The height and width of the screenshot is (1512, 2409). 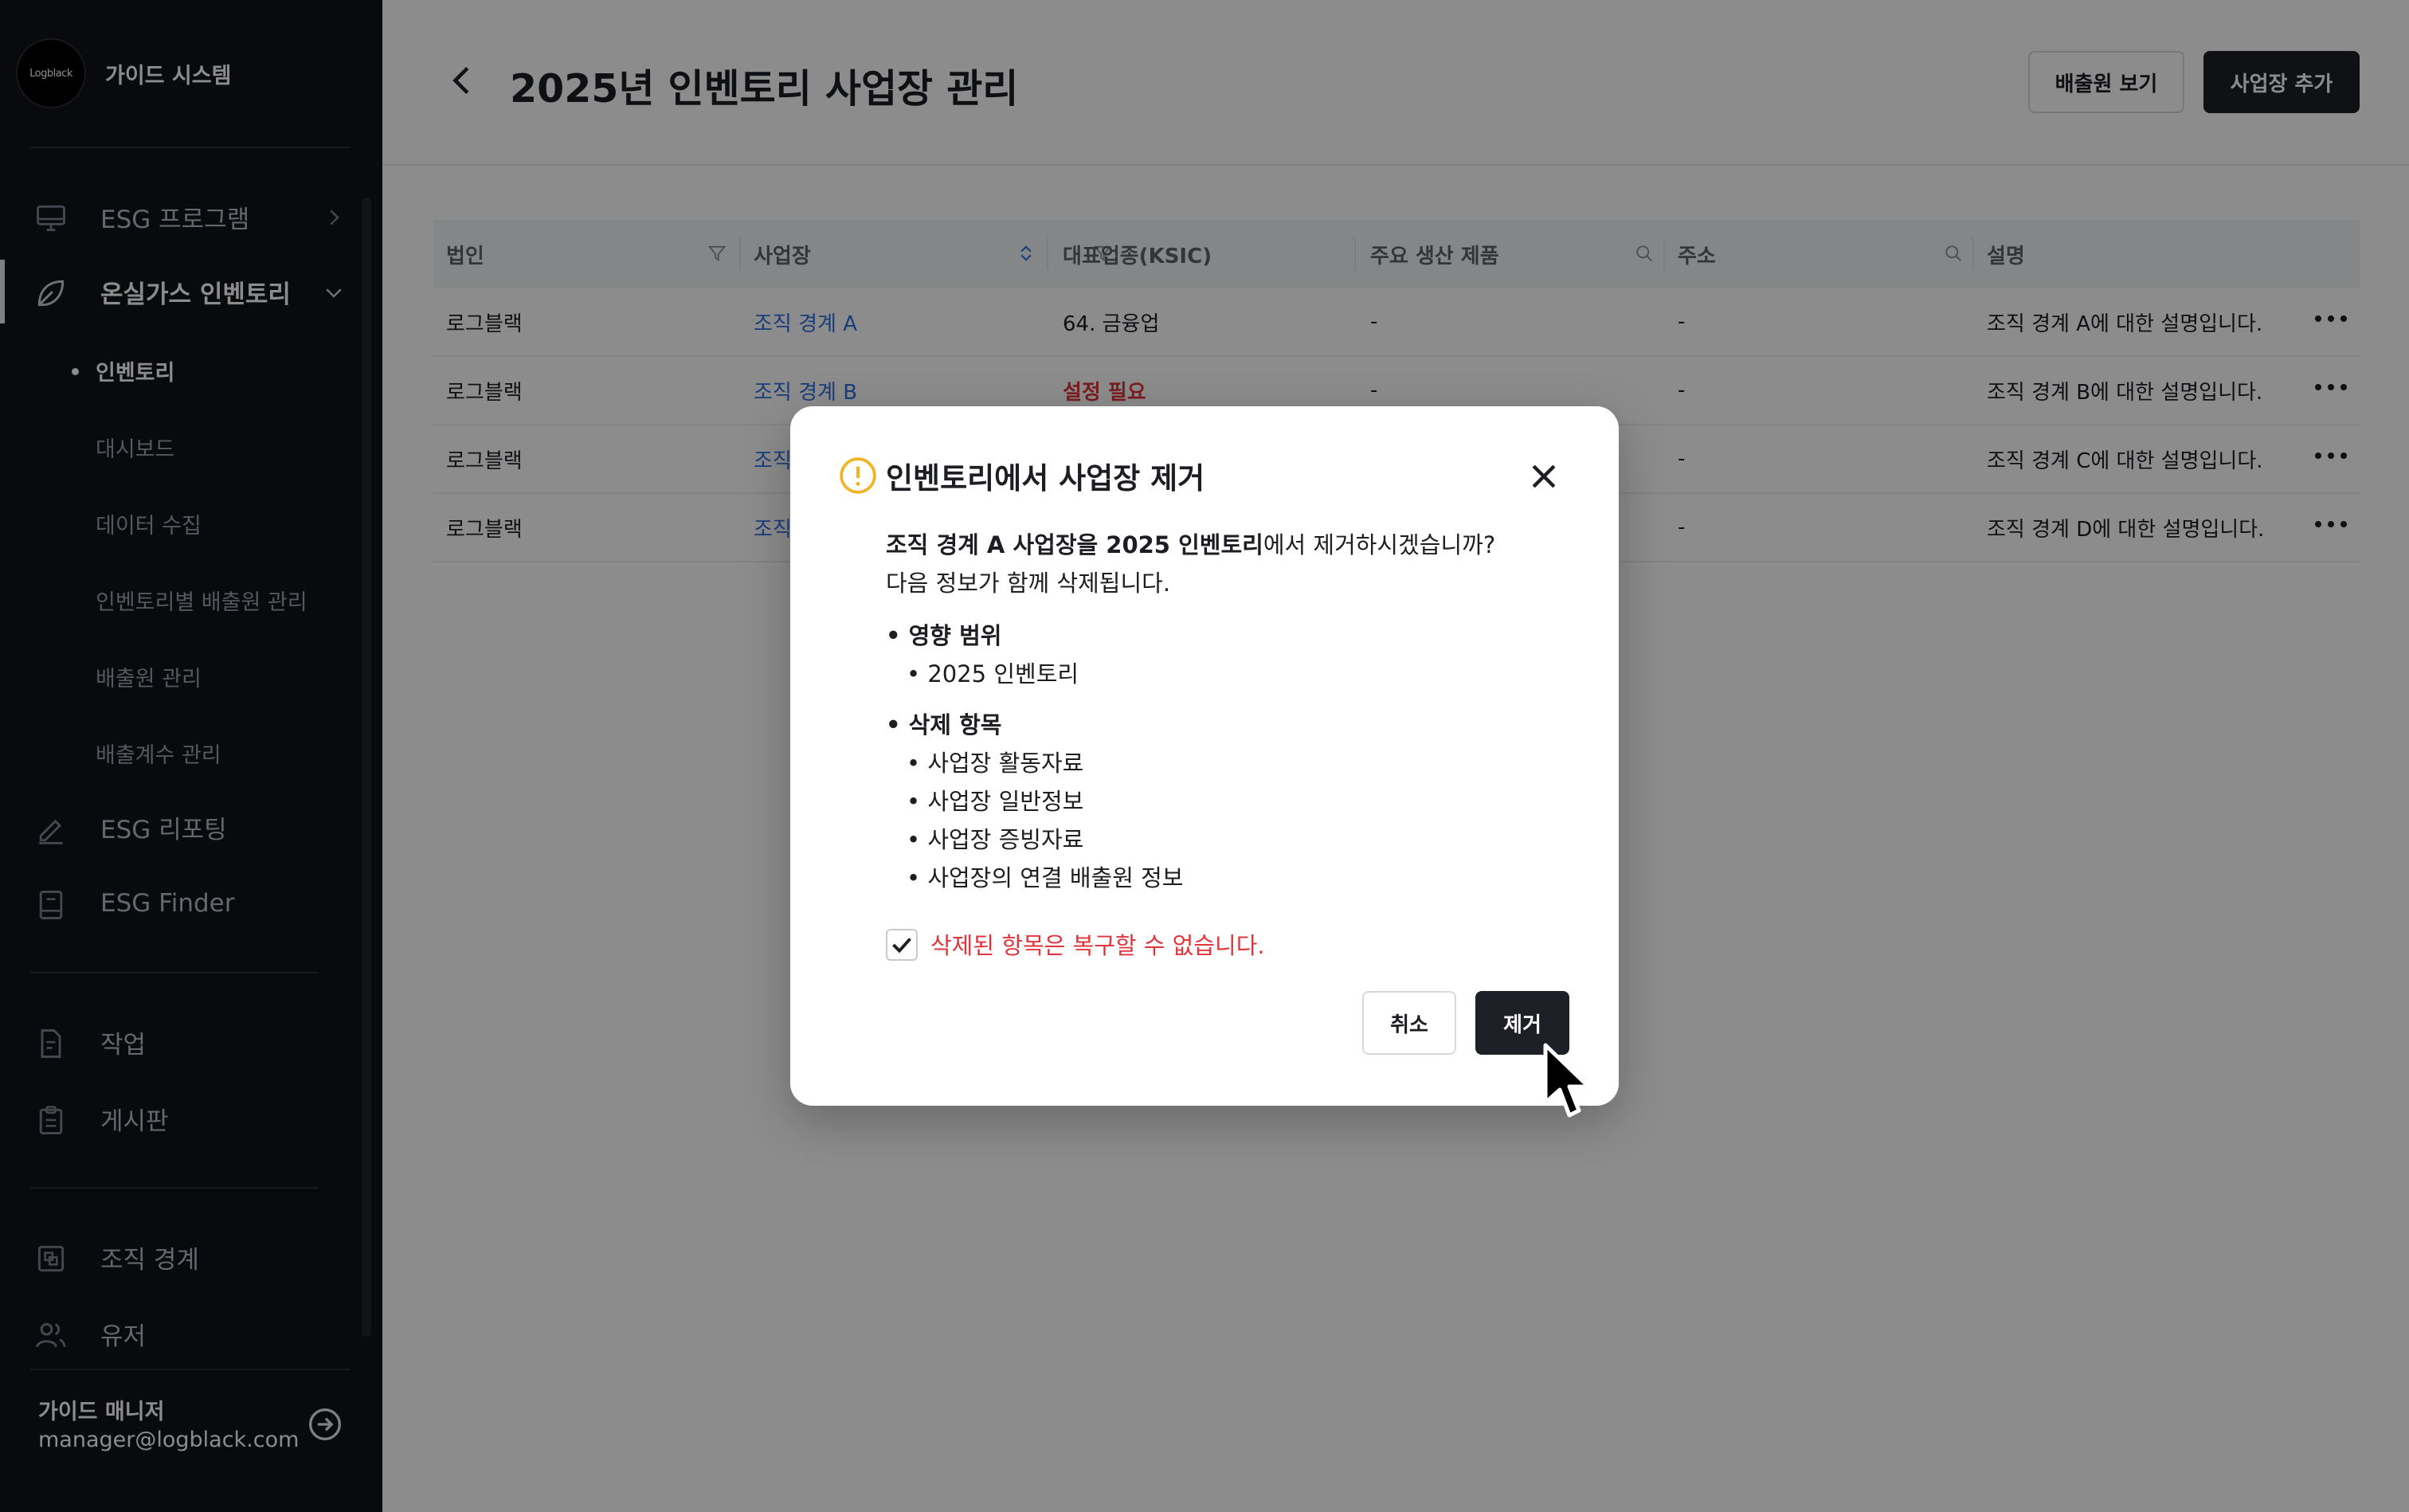 What do you see at coordinates (993, 673) in the screenshot?
I see `scope-item: • 2025 인벤토리` at bounding box center [993, 673].